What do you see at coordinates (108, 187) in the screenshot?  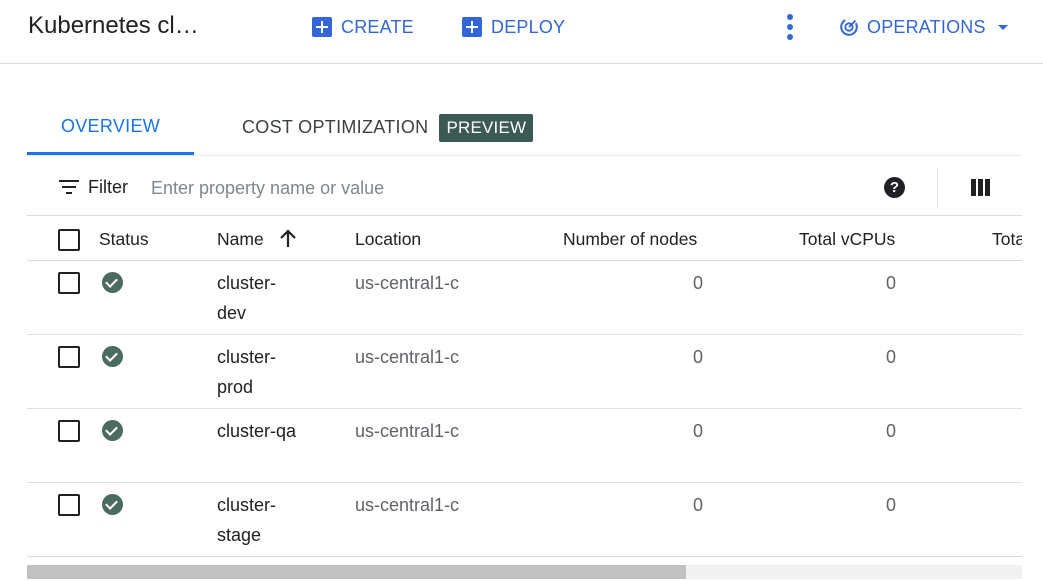 I see `filter-label: Filter` at bounding box center [108, 187].